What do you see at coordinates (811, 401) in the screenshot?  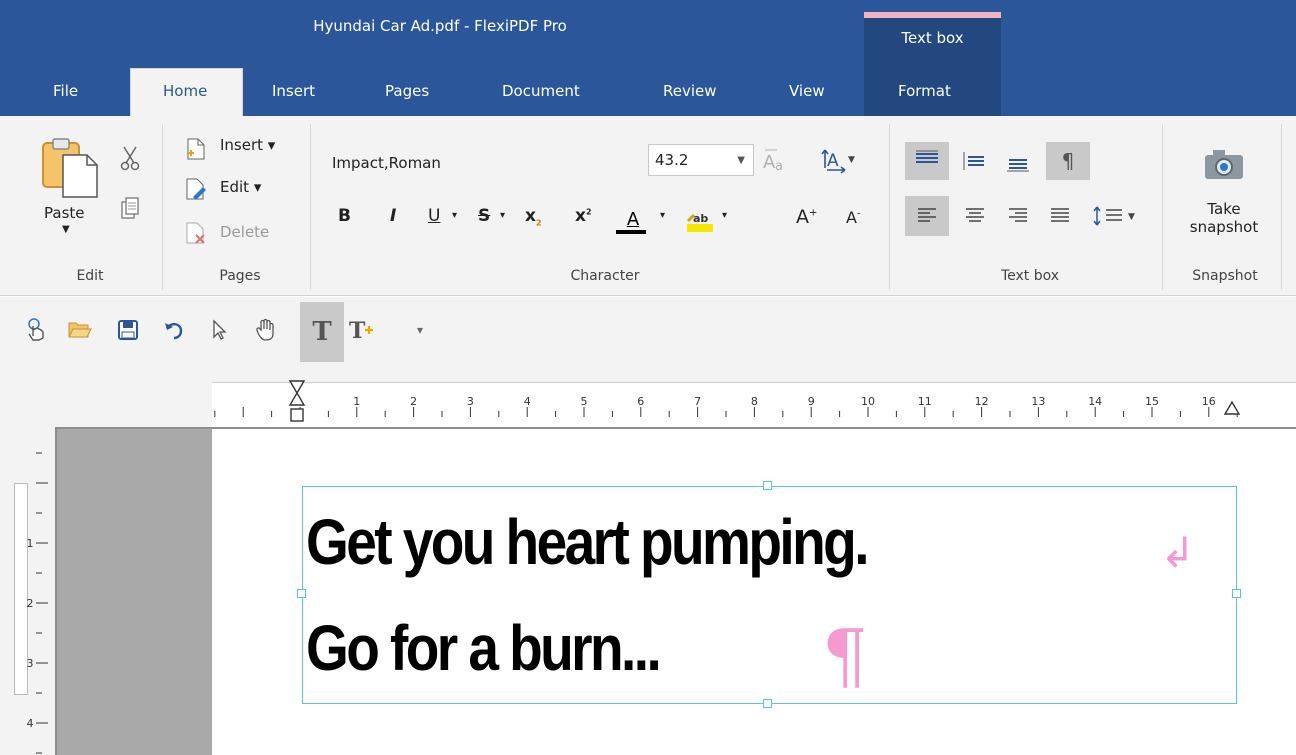 I see `ruler-number: 9` at bounding box center [811, 401].